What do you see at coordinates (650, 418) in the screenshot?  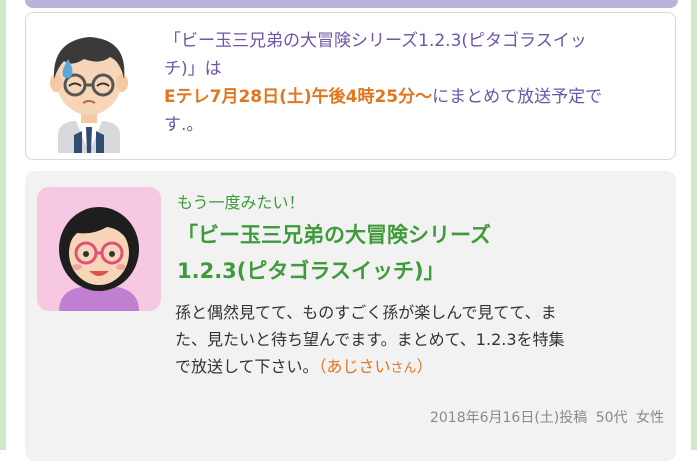 I see `poster-gender: 女性` at bounding box center [650, 418].